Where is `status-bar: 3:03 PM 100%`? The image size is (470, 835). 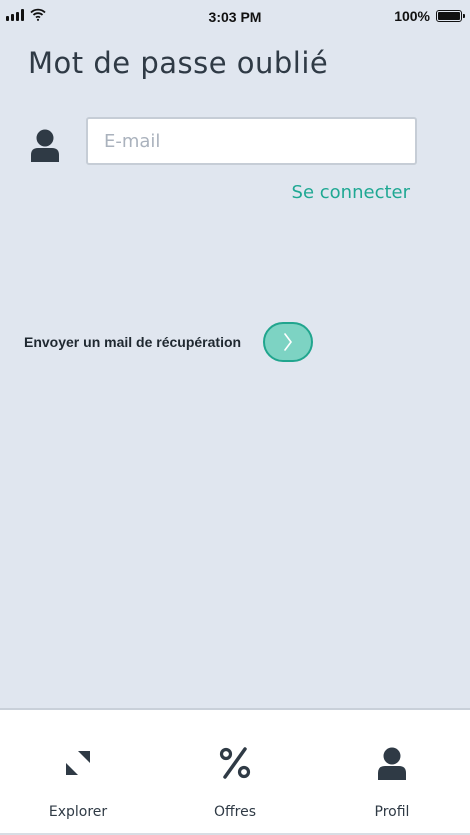
status-bar: 3:03 PM 100% is located at coordinates (235, 17).